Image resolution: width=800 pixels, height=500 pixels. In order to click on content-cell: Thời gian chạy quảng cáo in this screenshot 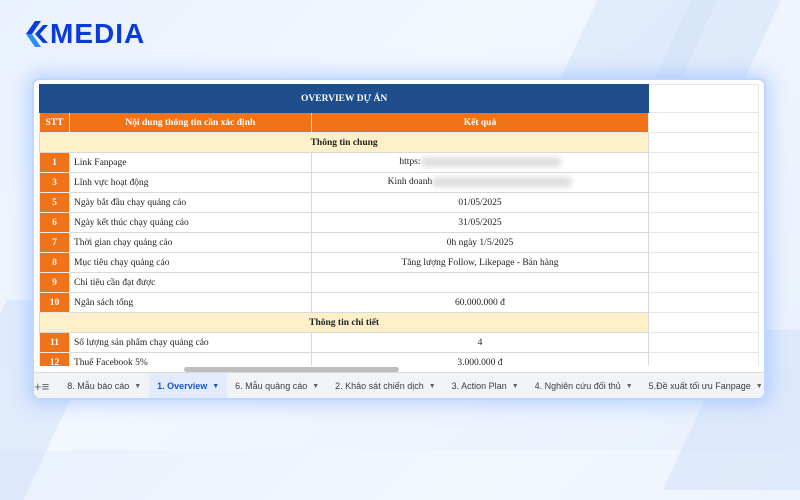, I will do `click(190, 242)`.